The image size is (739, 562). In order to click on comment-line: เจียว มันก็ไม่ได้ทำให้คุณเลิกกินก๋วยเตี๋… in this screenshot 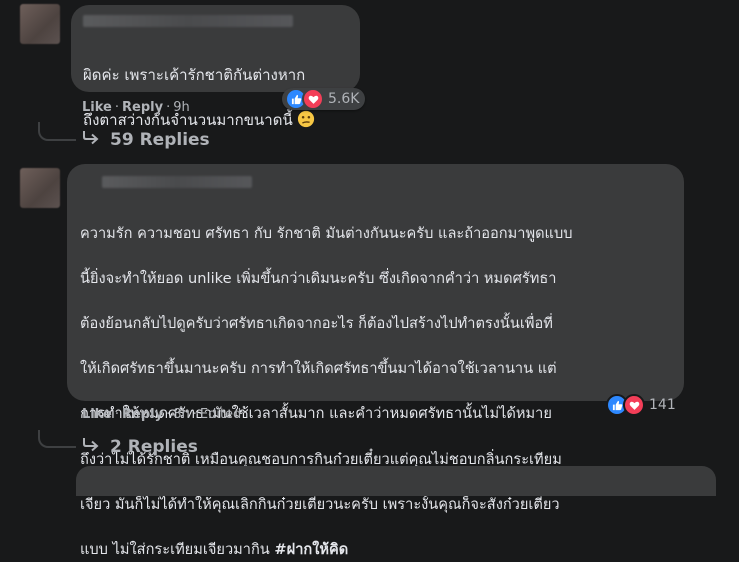, I will do `click(320, 504)`.